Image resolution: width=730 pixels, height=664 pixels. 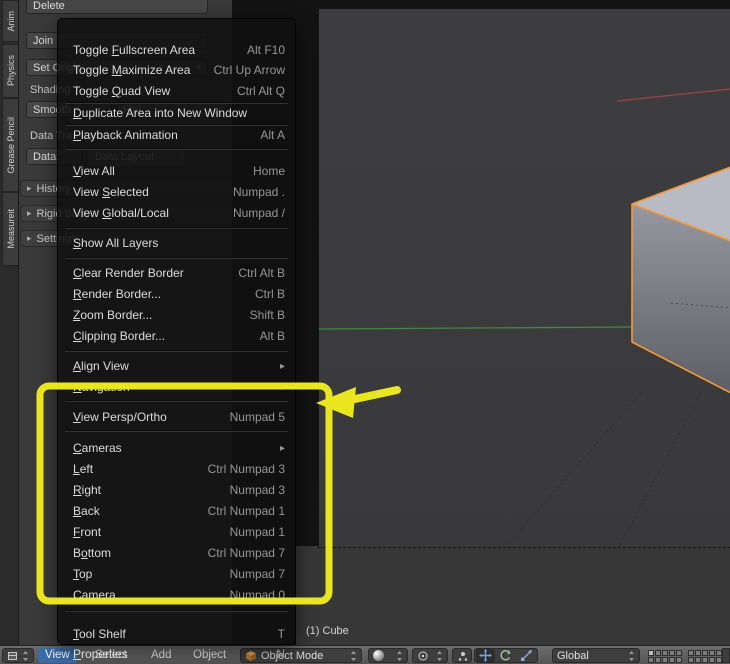 I want to click on menu-item-toggle-fullscreen-area: Toggle Fullscreen Area Alt F10, so click(x=176, y=50).